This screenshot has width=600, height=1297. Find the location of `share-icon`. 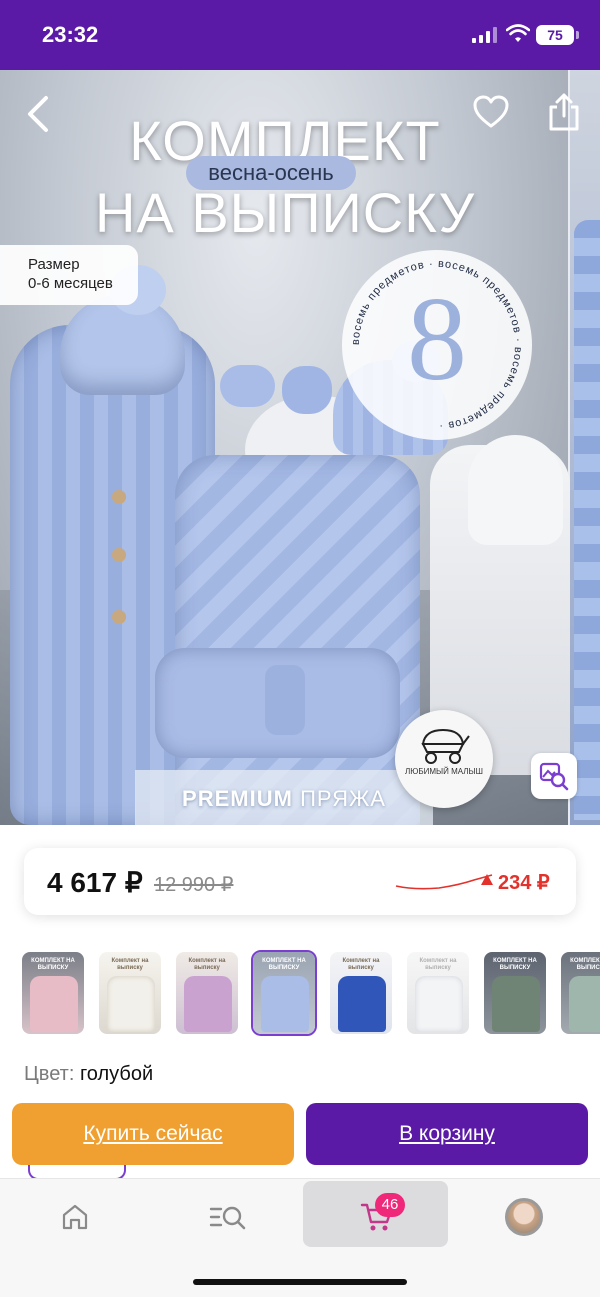

share-icon is located at coordinates (564, 112).